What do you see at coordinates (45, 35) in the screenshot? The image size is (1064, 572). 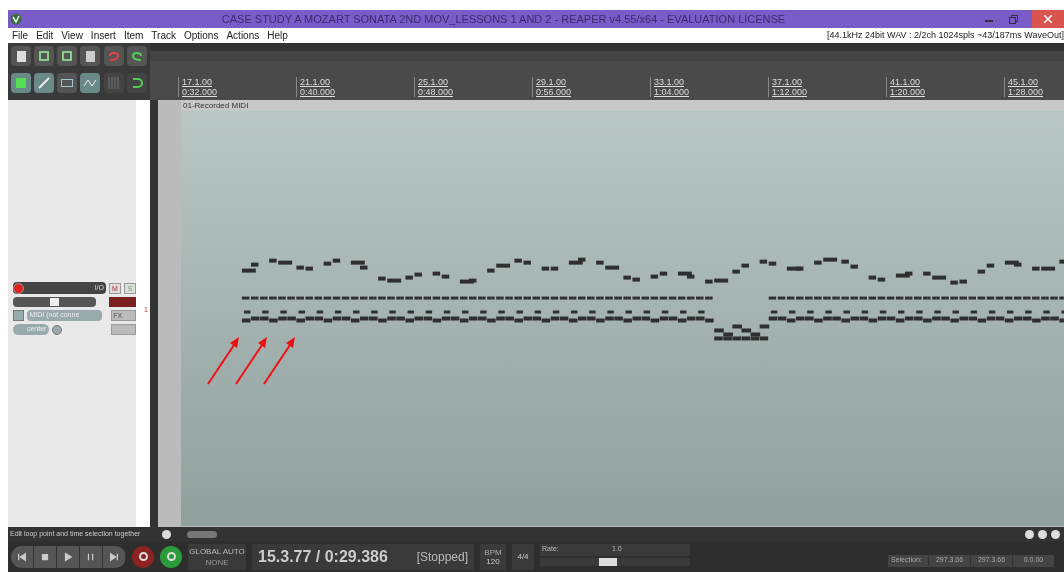 I see `menu-item: Edit` at bounding box center [45, 35].